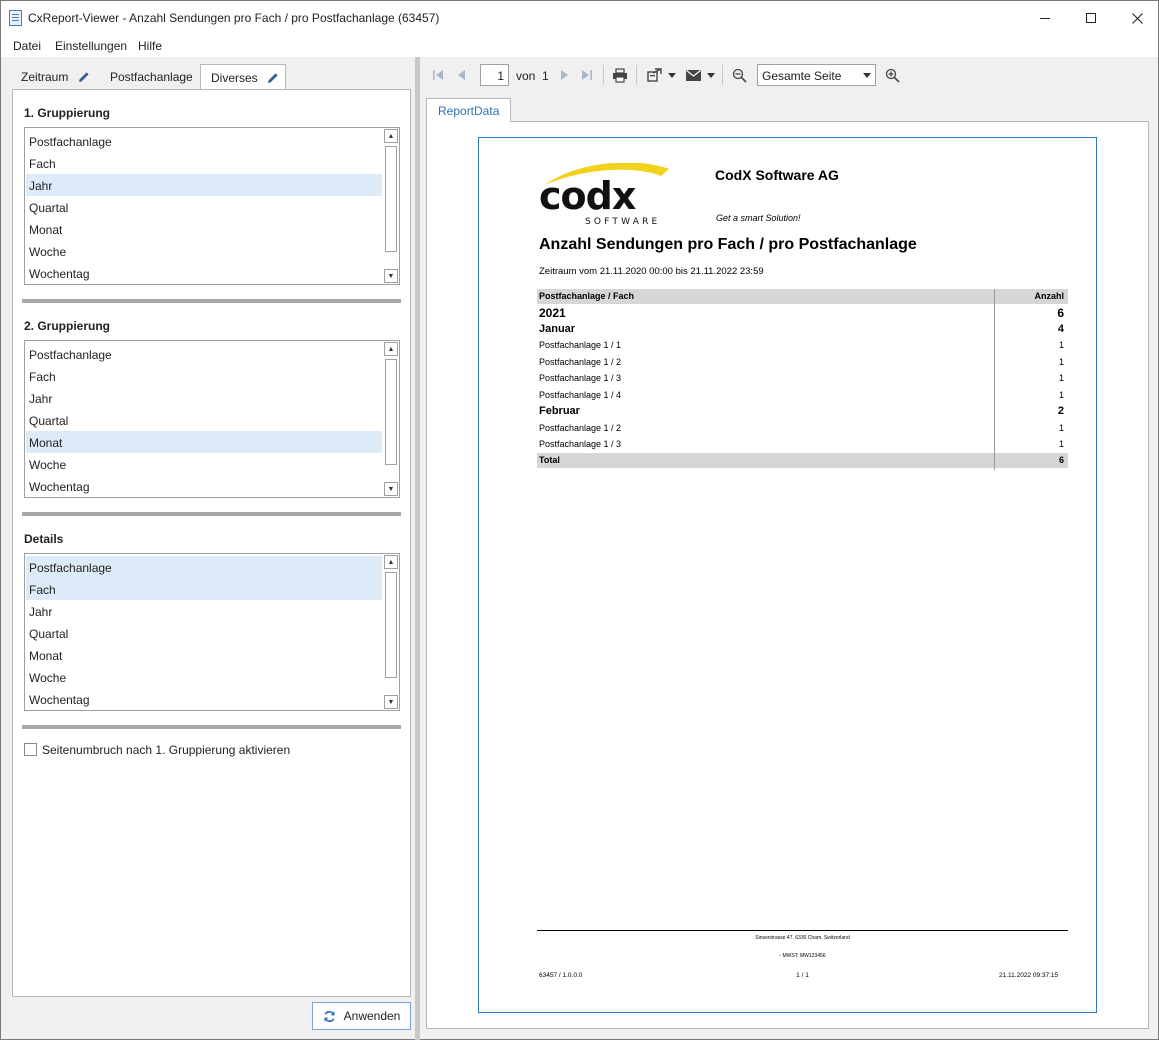 This screenshot has width=1159, height=1040. I want to click on tab-postfachanlage: Postfachanlage, so click(150, 76).